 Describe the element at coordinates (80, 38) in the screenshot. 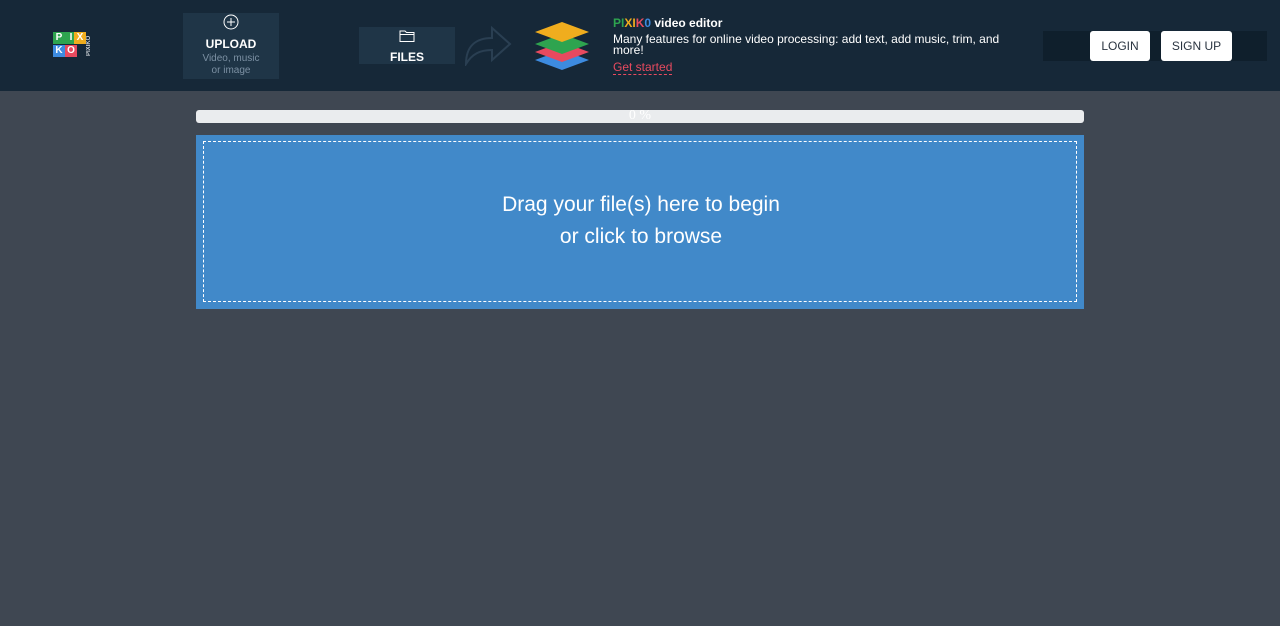

I see `logo-cell: X` at that location.